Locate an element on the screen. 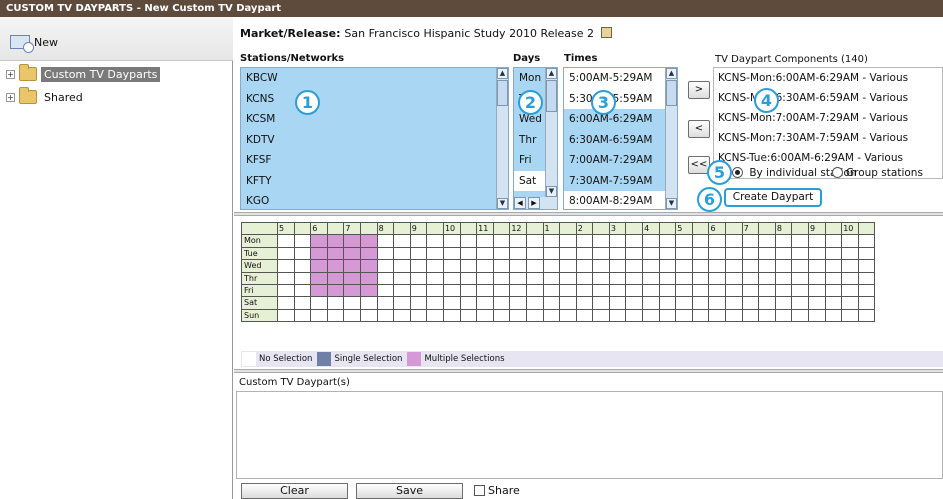  tree-item-label: Shared is located at coordinates (63, 97).